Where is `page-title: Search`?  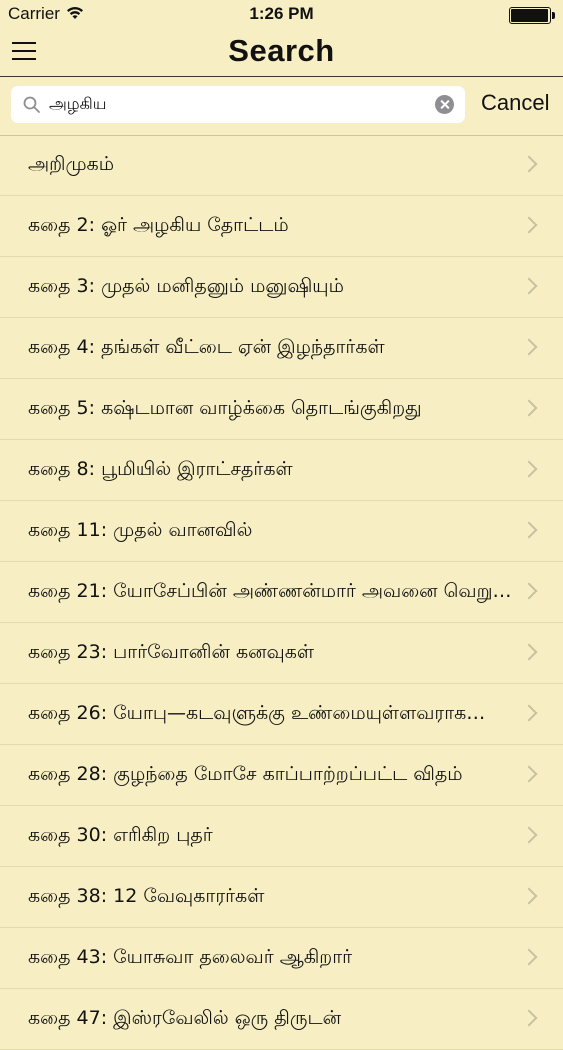
page-title: Search is located at coordinates (281, 50).